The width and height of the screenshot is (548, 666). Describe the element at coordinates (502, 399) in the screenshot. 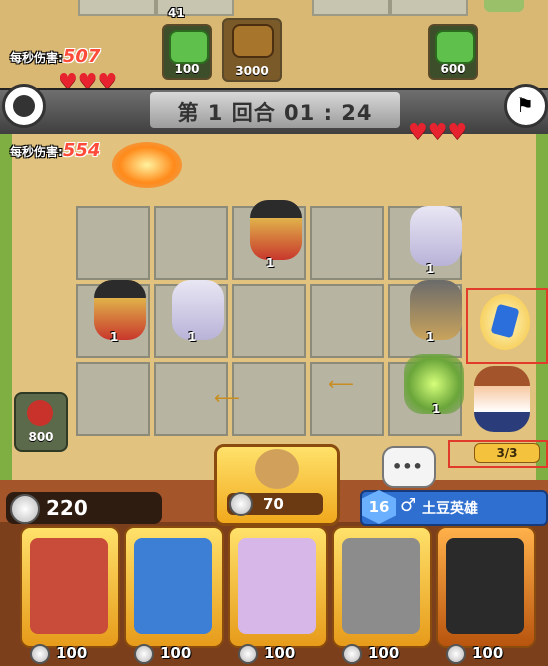

I see `potato-hero` at that location.